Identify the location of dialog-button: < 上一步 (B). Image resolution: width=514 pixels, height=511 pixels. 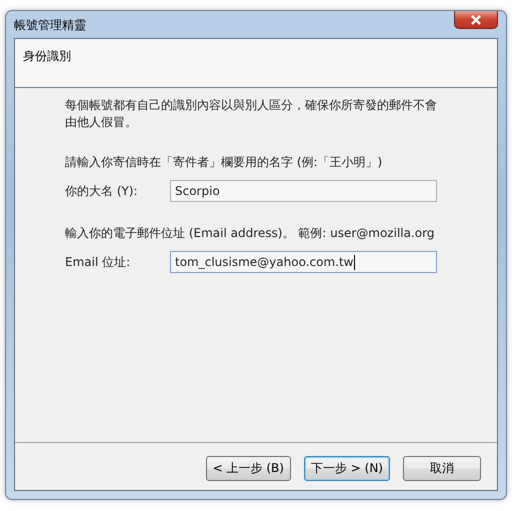
(248, 468).